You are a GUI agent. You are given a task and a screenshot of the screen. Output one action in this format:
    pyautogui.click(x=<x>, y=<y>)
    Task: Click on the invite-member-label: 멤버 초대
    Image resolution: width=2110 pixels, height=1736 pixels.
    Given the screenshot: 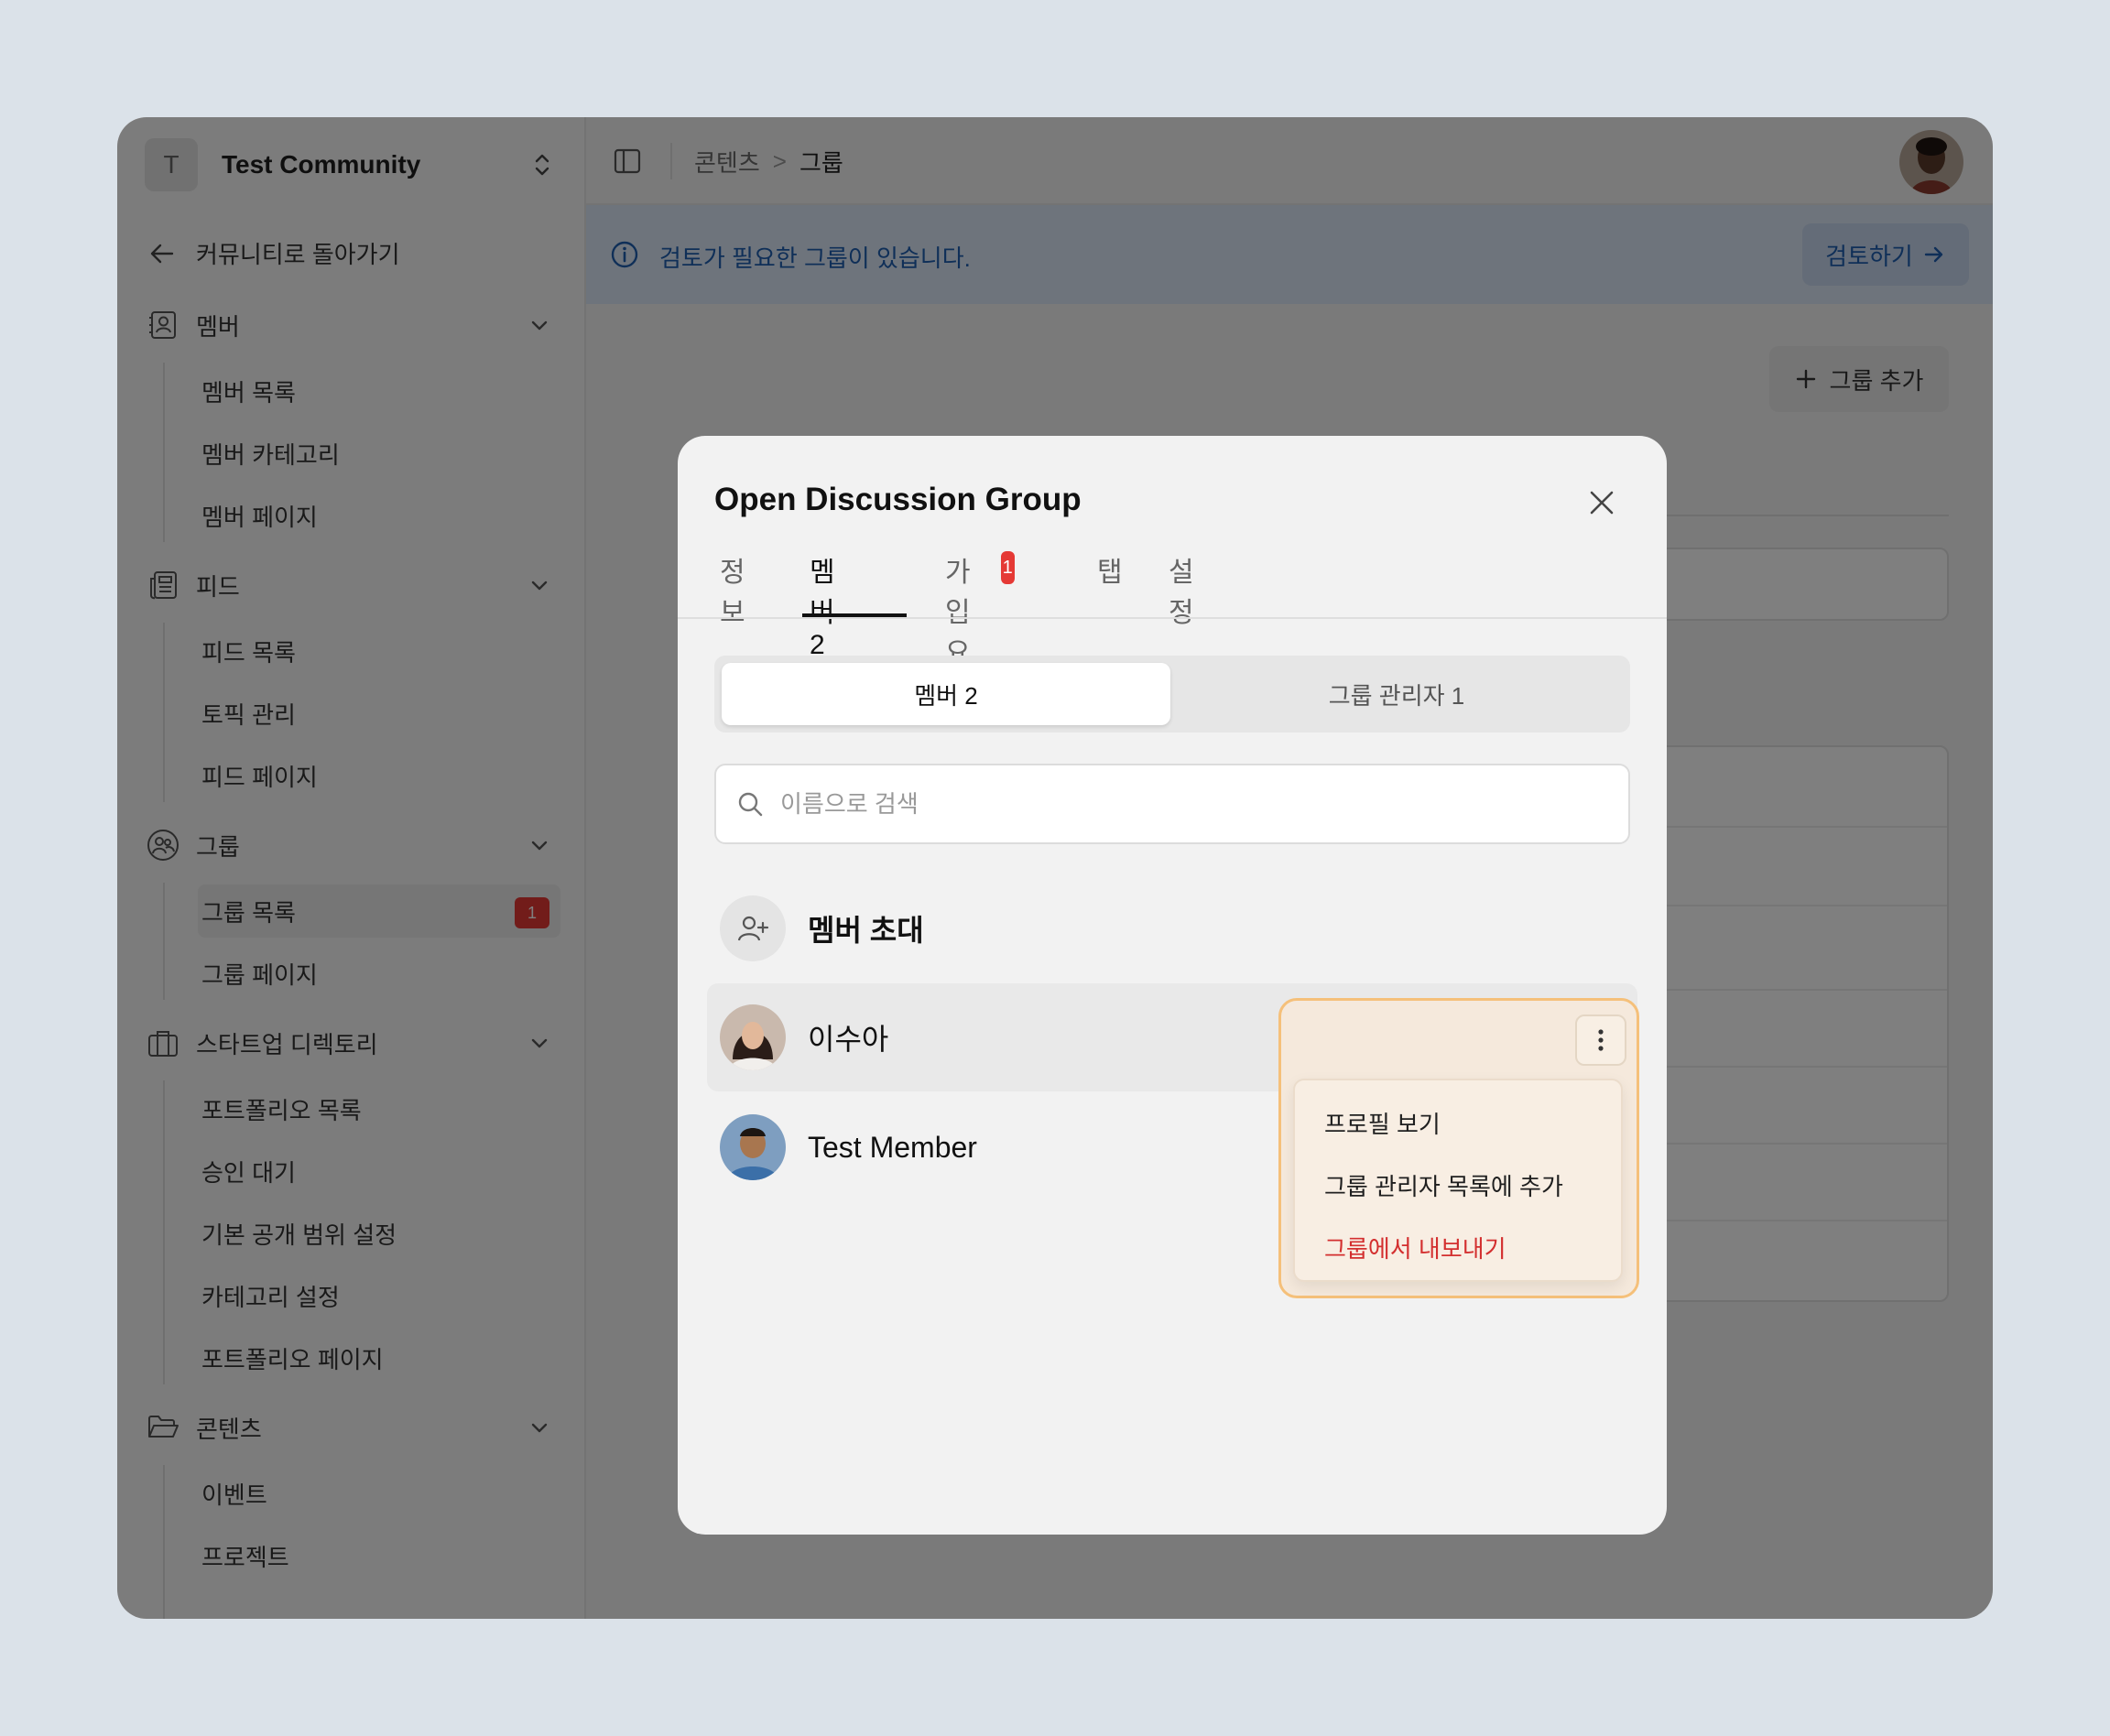 What is the action you would take?
    pyautogui.click(x=866, y=930)
    